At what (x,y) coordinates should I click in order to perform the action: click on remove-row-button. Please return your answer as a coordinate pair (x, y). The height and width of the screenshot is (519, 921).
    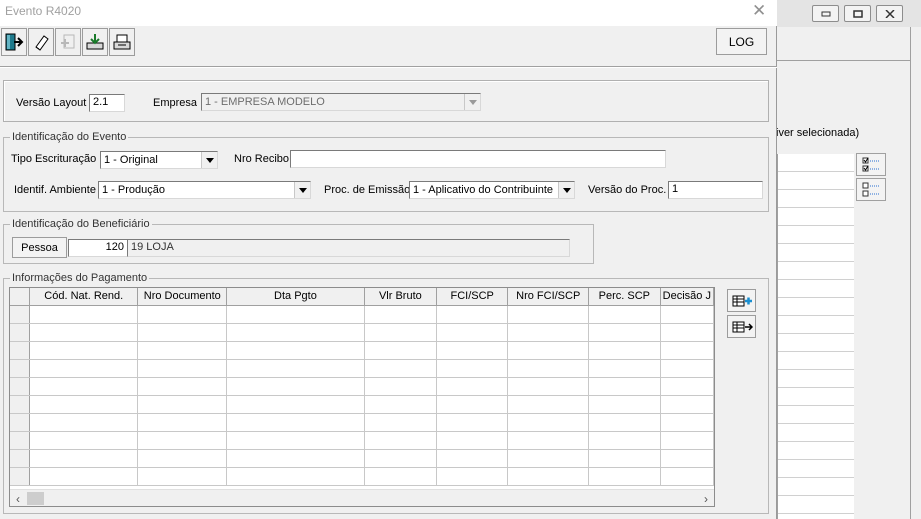
    Looking at the image, I should click on (741, 326).